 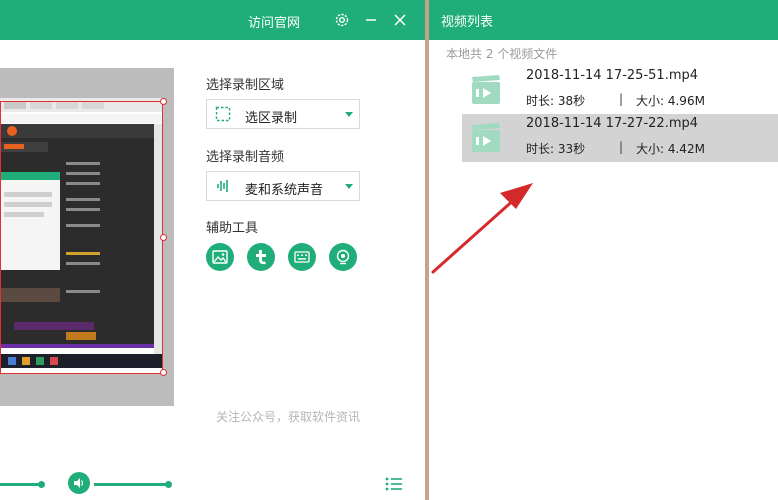 What do you see at coordinates (245, 85) in the screenshot?
I see `record-area-label: 选择录制区域` at bounding box center [245, 85].